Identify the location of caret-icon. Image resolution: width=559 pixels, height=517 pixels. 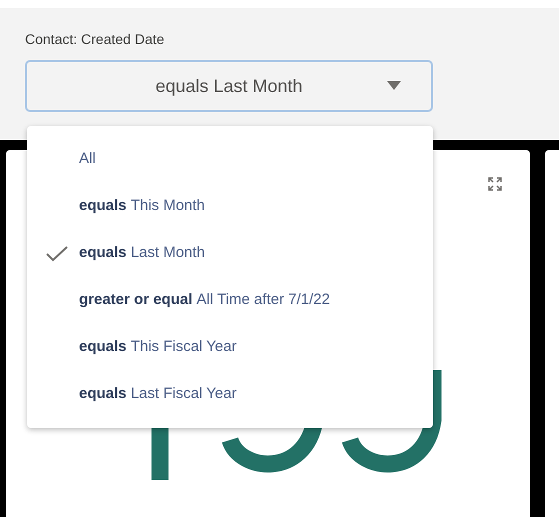
(394, 85).